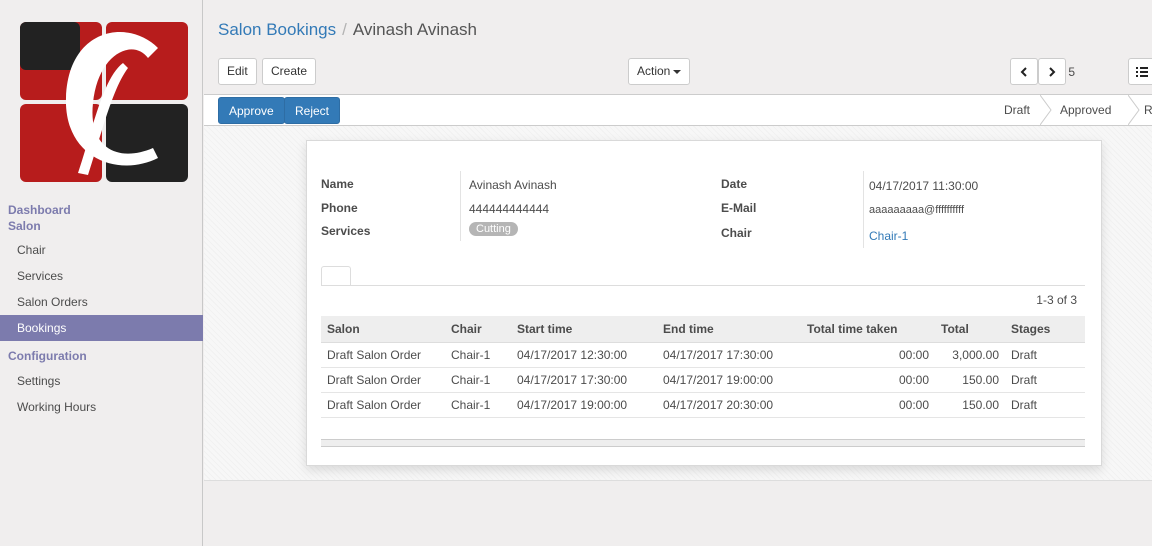  What do you see at coordinates (101, 250) in the screenshot?
I see `sidebar-item-chair: Chair` at bounding box center [101, 250].